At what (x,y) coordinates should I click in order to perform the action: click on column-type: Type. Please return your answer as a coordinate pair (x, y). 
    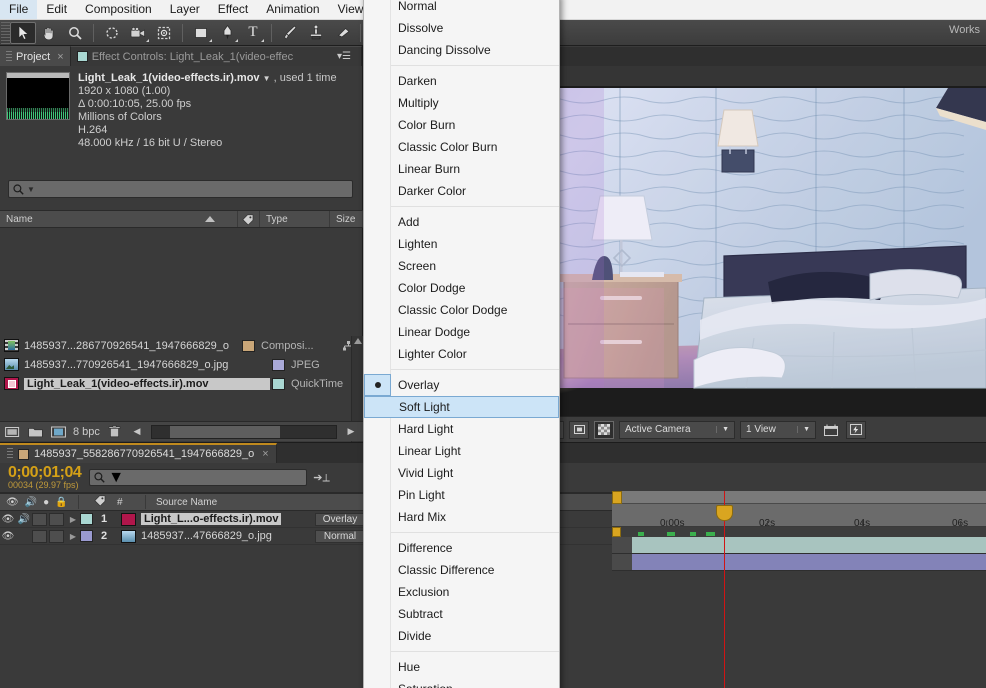
    Looking at the image, I should click on (295, 219).